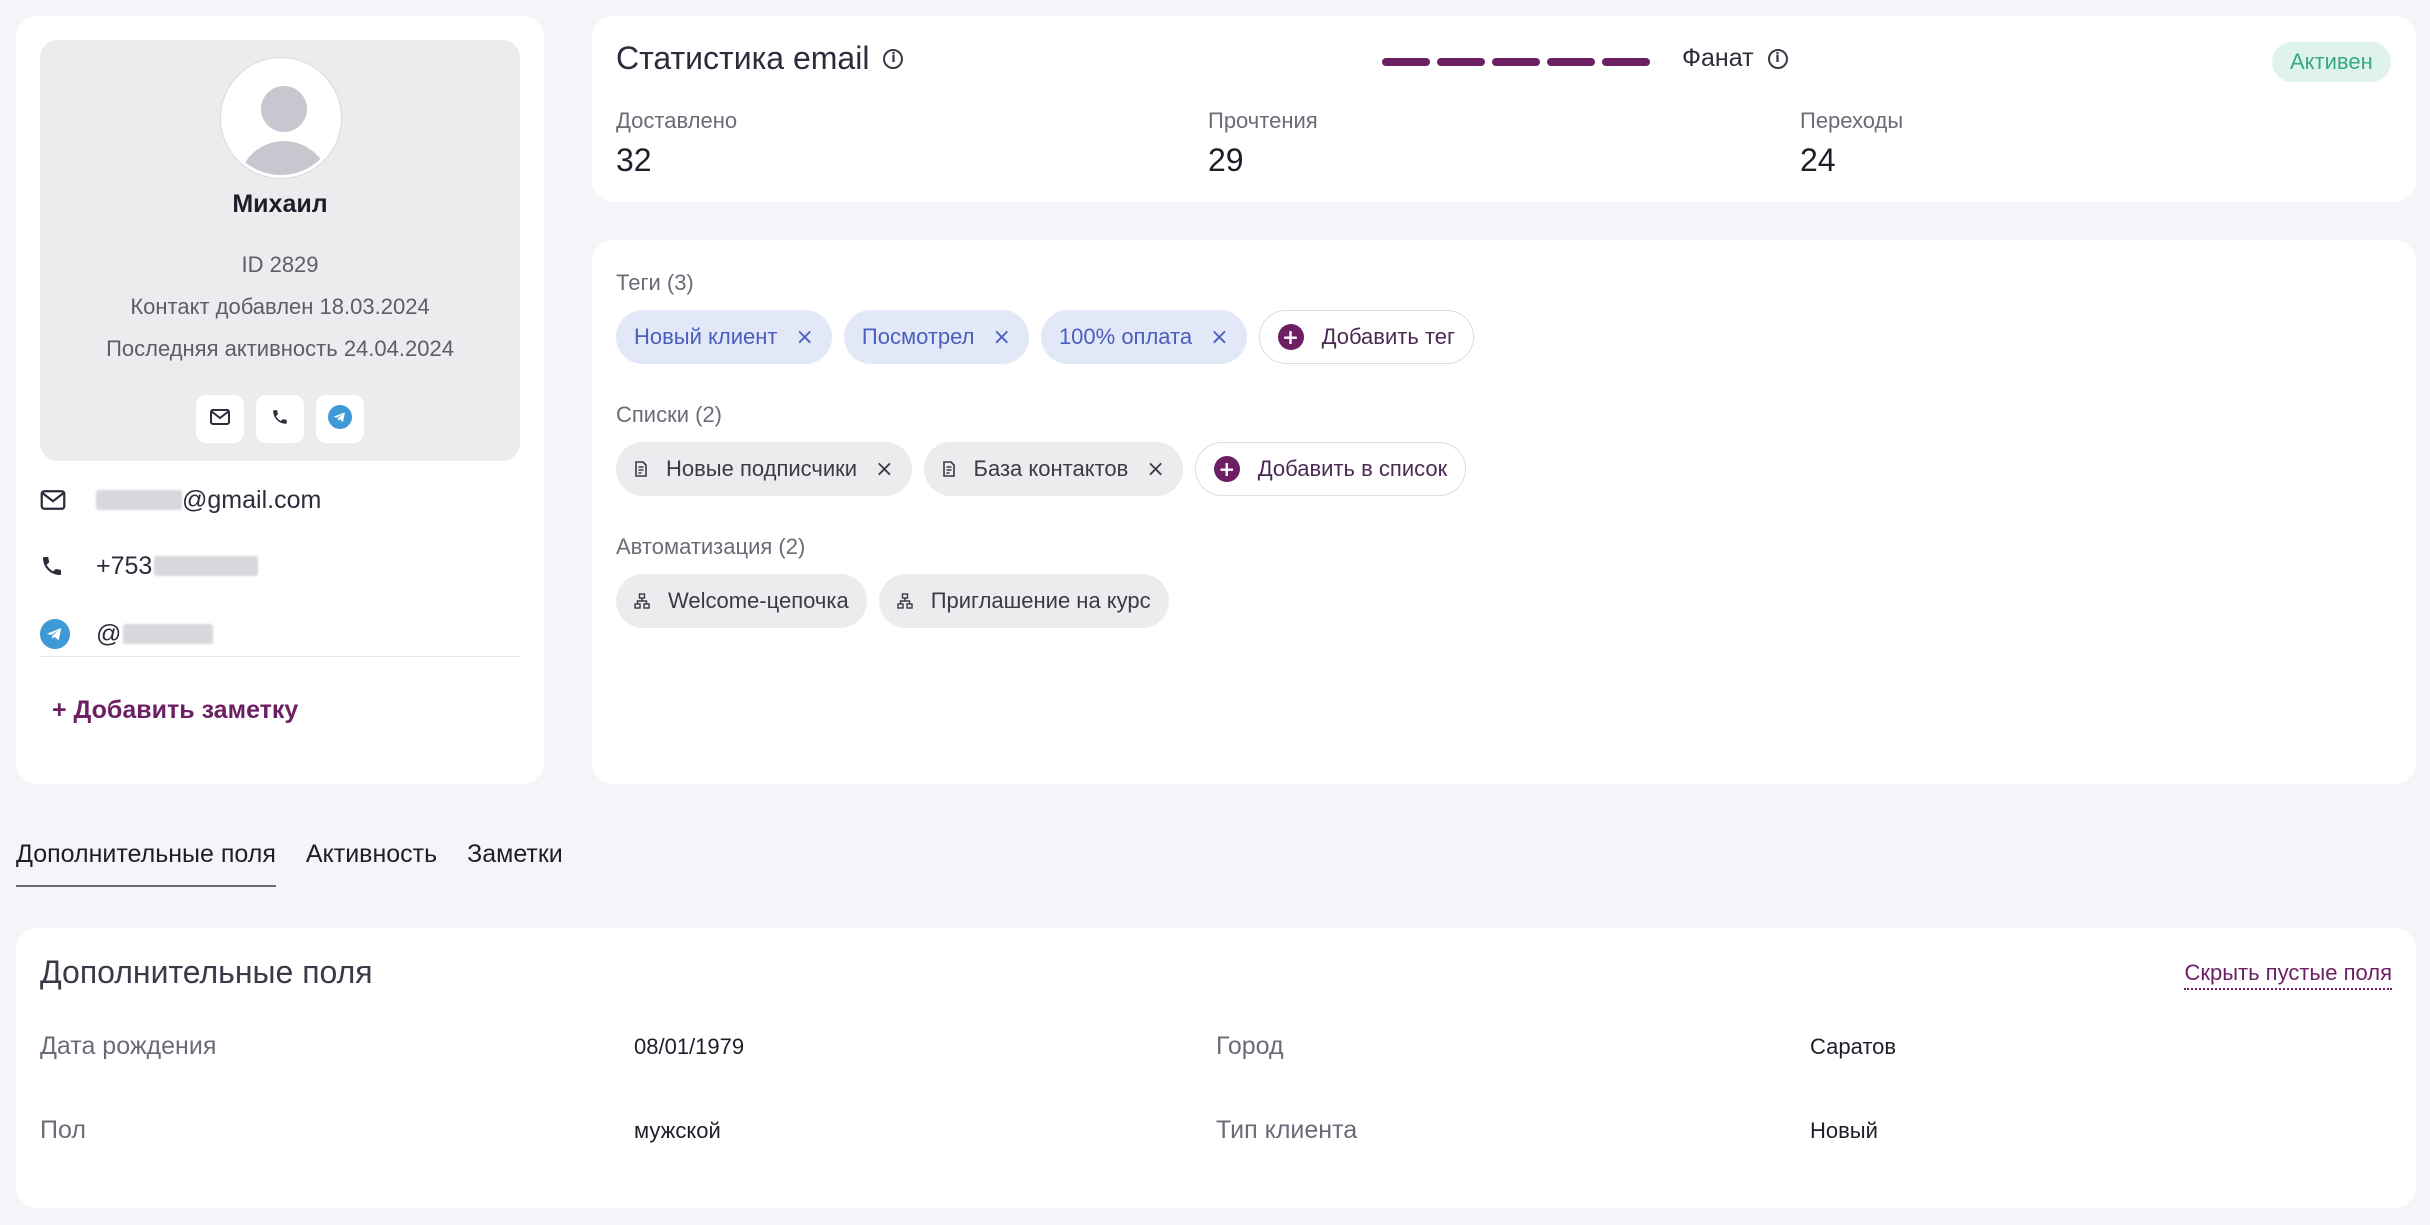 The width and height of the screenshot is (2430, 1225). What do you see at coordinates (124, 565) in the screenshot?
I see `phone-prefix: +753` at bounding box center [124, 565].